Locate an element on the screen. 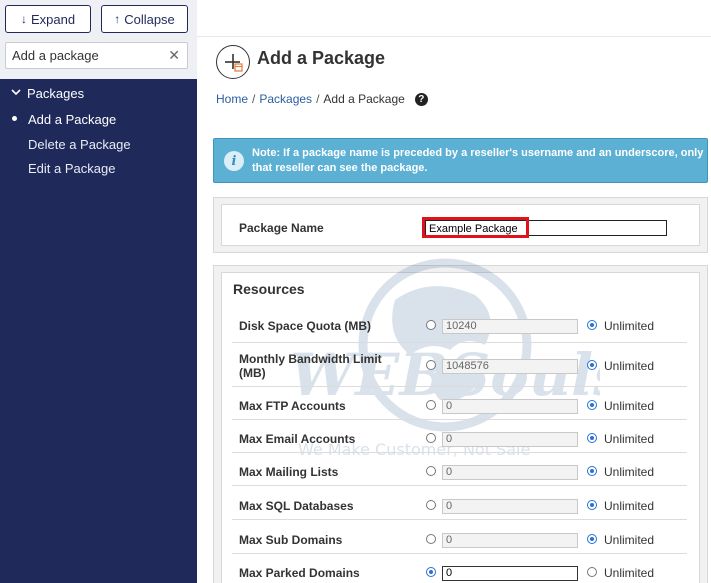 The width and height of the screenshot is (711, 583). breadcrumb: Home / Packages / Add a Package ? is located at coordinates (322, 99).